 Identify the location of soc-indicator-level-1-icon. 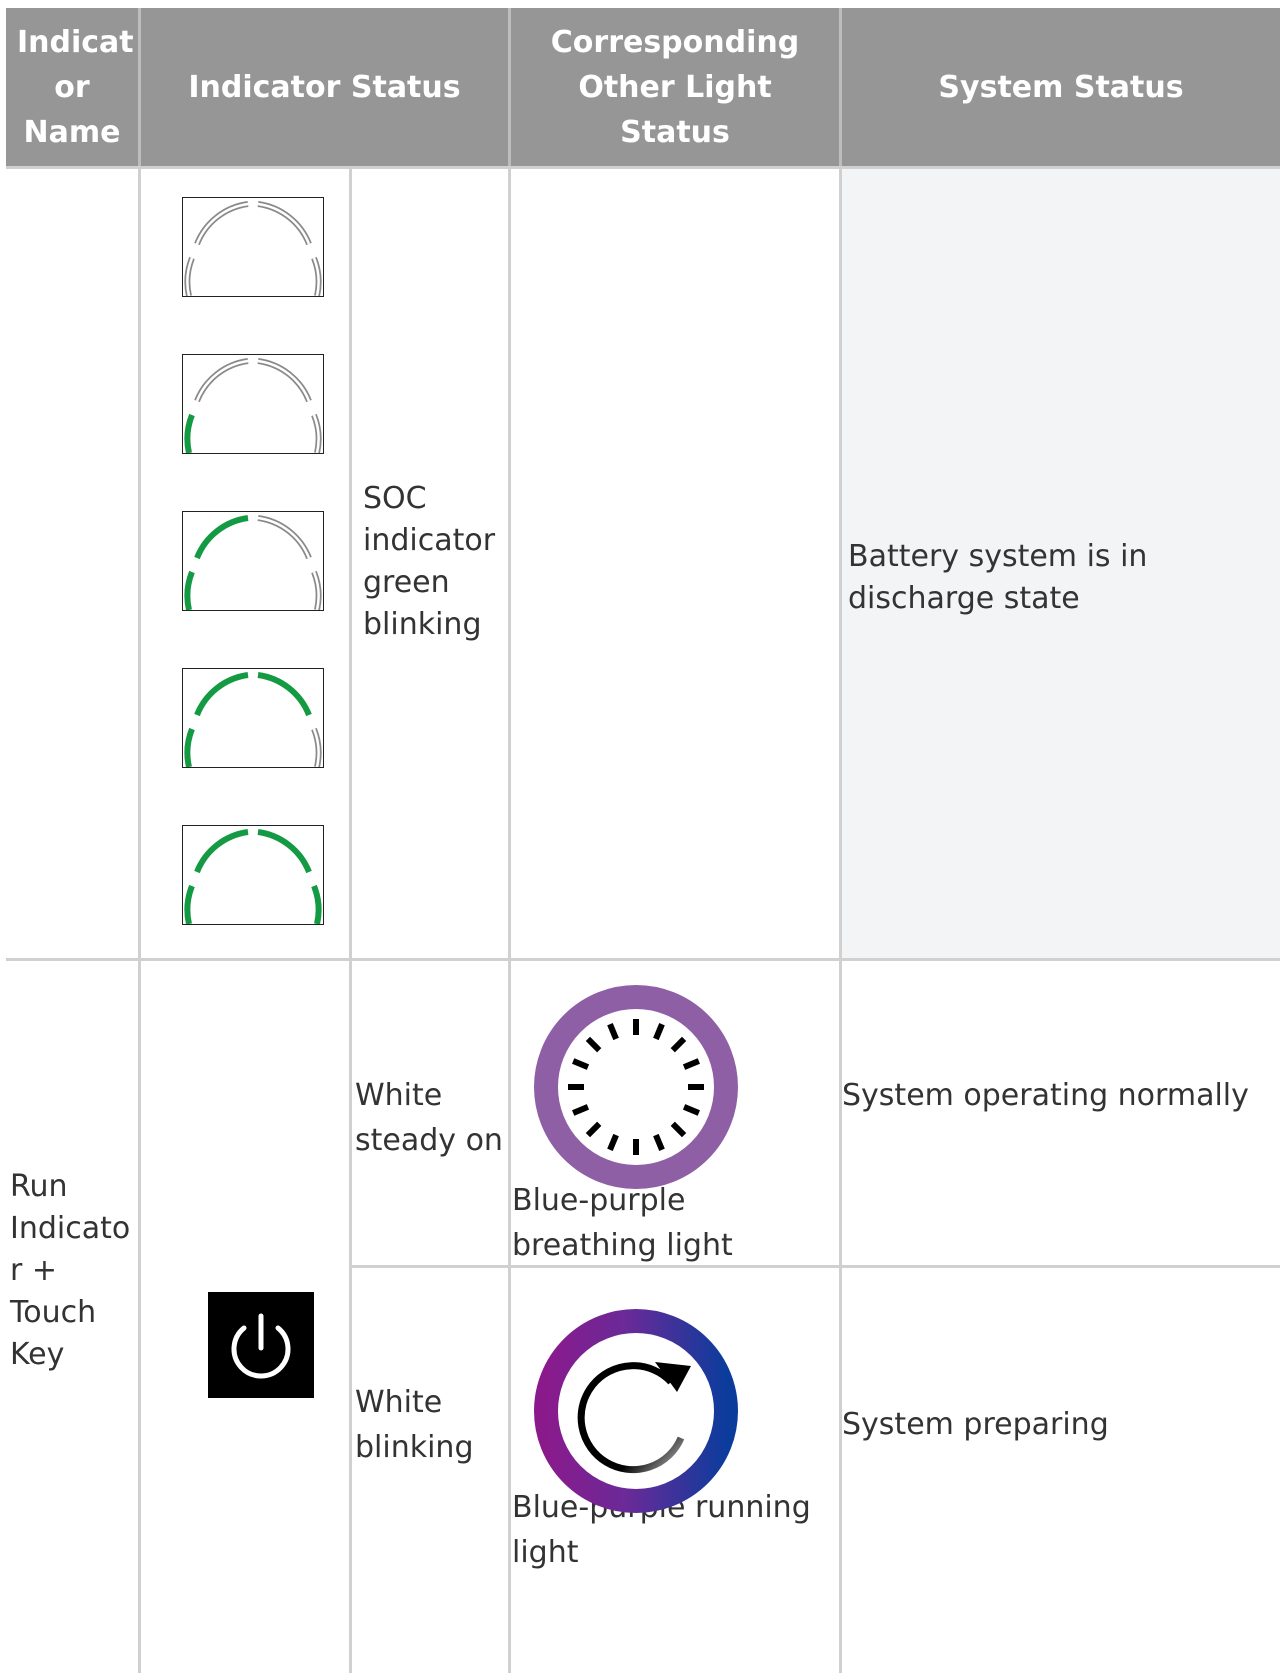
(253, 404).